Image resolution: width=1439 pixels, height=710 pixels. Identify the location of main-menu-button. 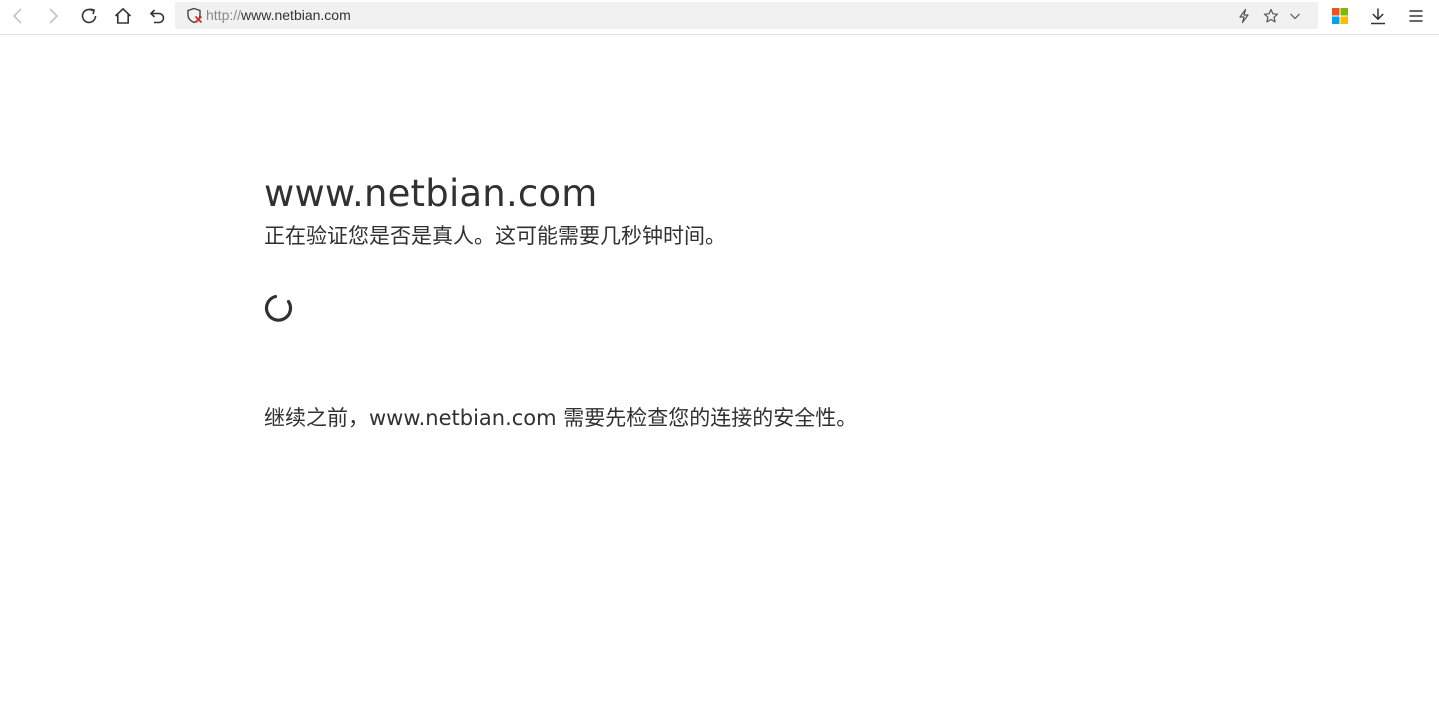
(1416, 16).